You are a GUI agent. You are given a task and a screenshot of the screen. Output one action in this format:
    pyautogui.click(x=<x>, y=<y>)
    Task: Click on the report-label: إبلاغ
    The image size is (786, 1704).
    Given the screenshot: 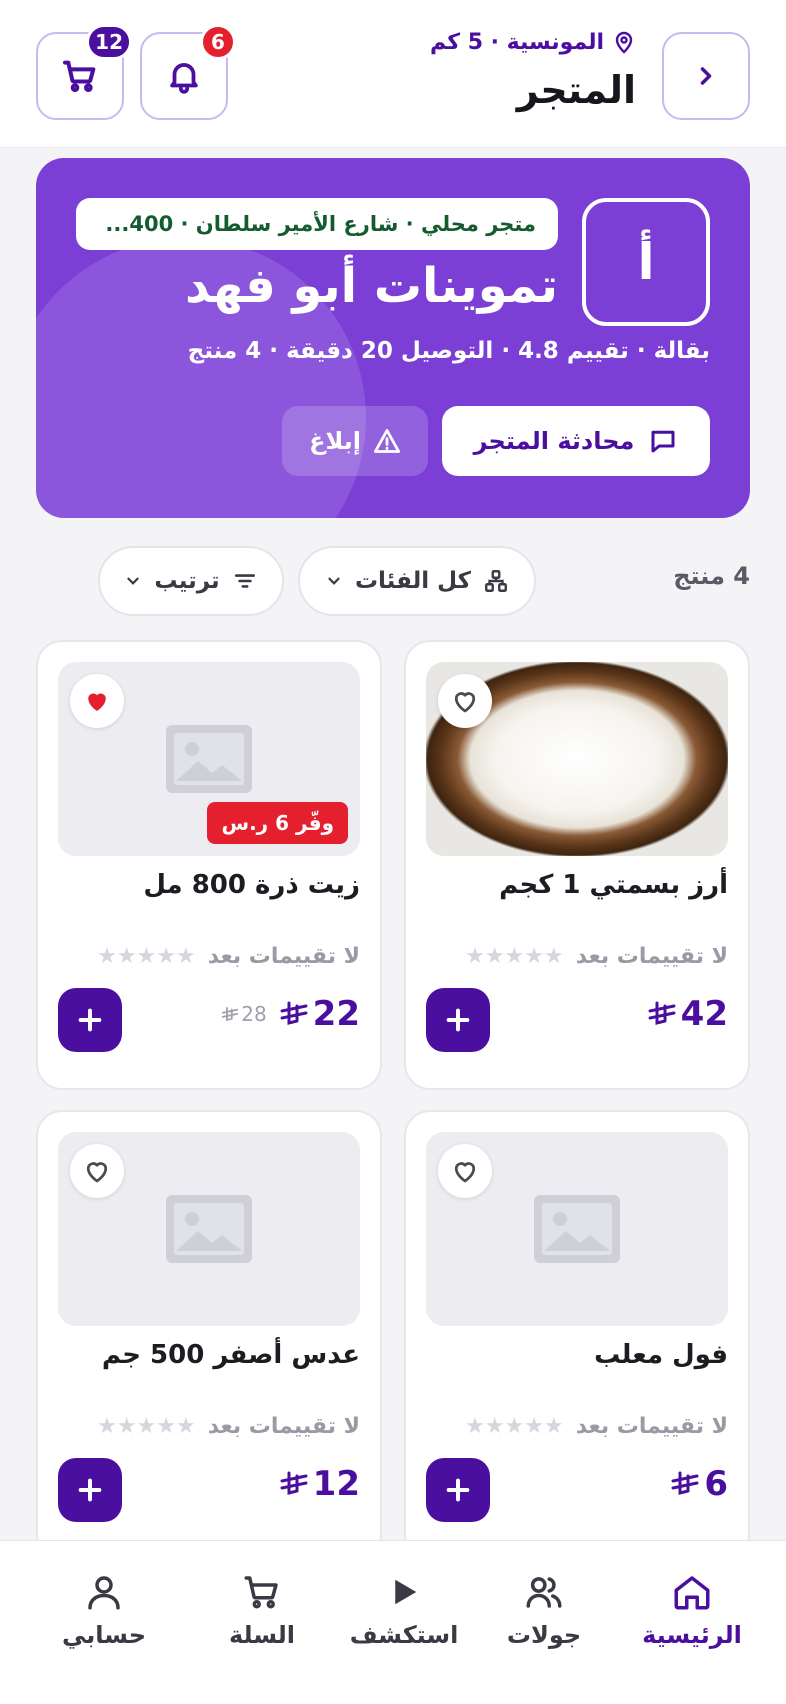 What is the action you would take?
    pyautogui.click(x=335, y=441)
    